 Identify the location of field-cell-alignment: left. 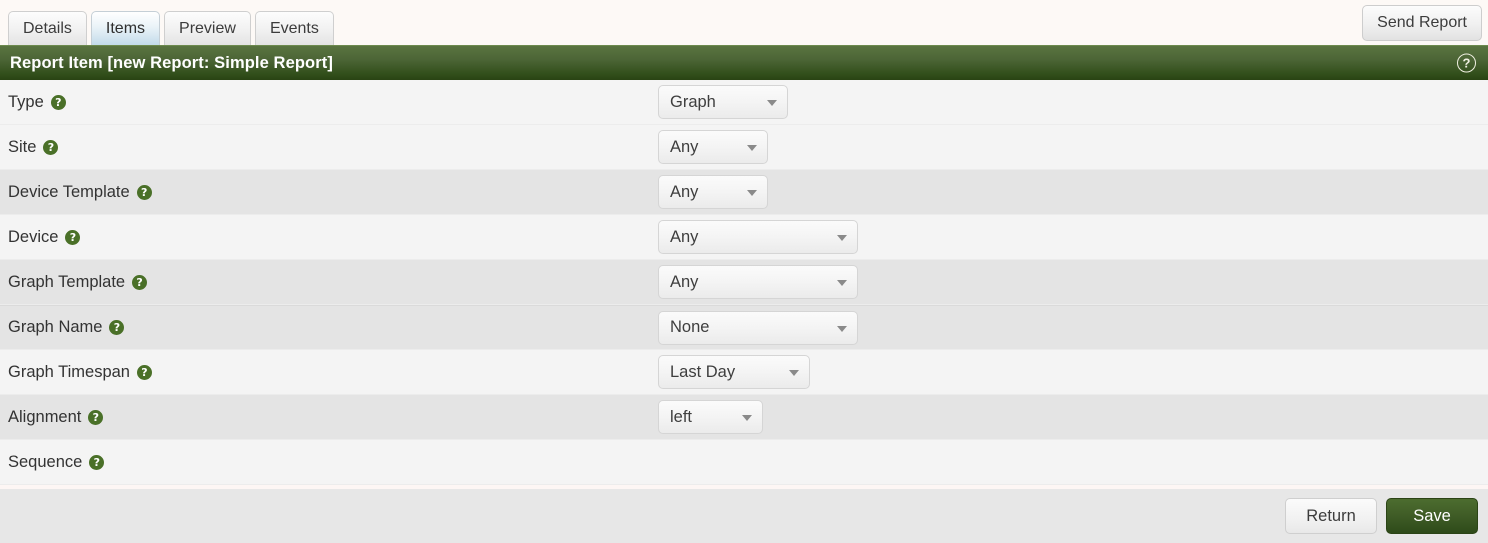
(1073, 417).